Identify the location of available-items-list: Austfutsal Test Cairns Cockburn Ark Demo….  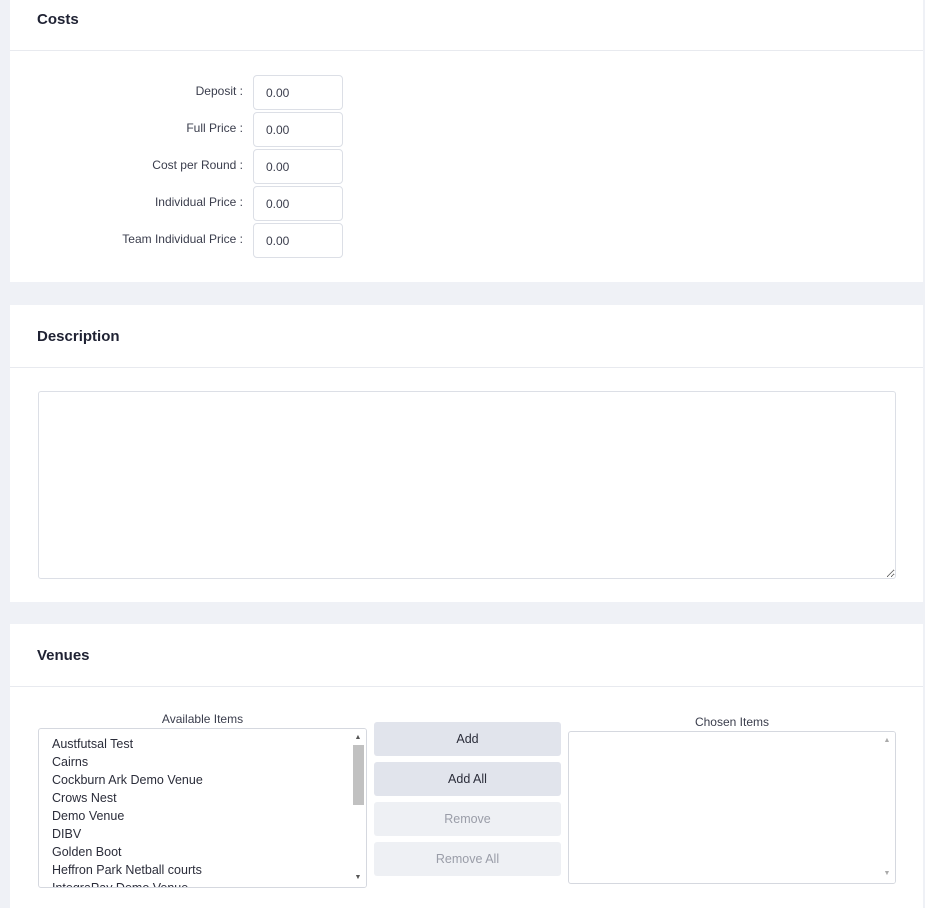
(202, 808).